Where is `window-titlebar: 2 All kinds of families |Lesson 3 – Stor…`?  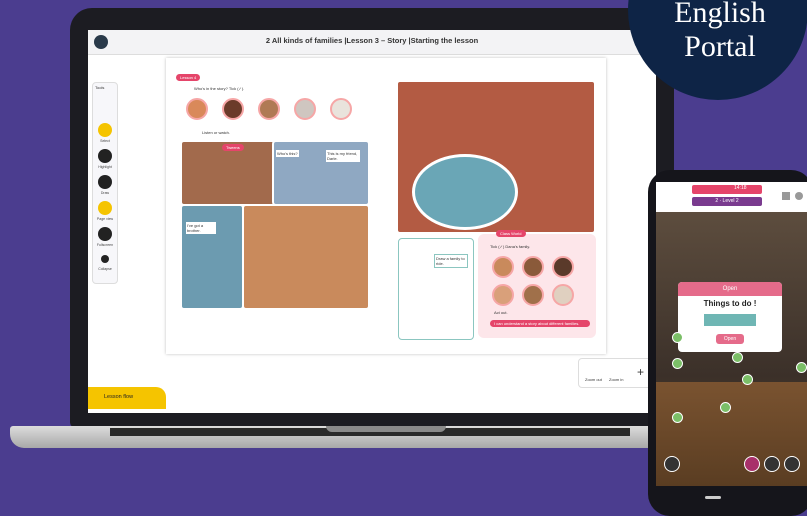 window-titlebar: 2 All kinds of families |Lesson 3 – Stor… is located at coordinates (372, 42).